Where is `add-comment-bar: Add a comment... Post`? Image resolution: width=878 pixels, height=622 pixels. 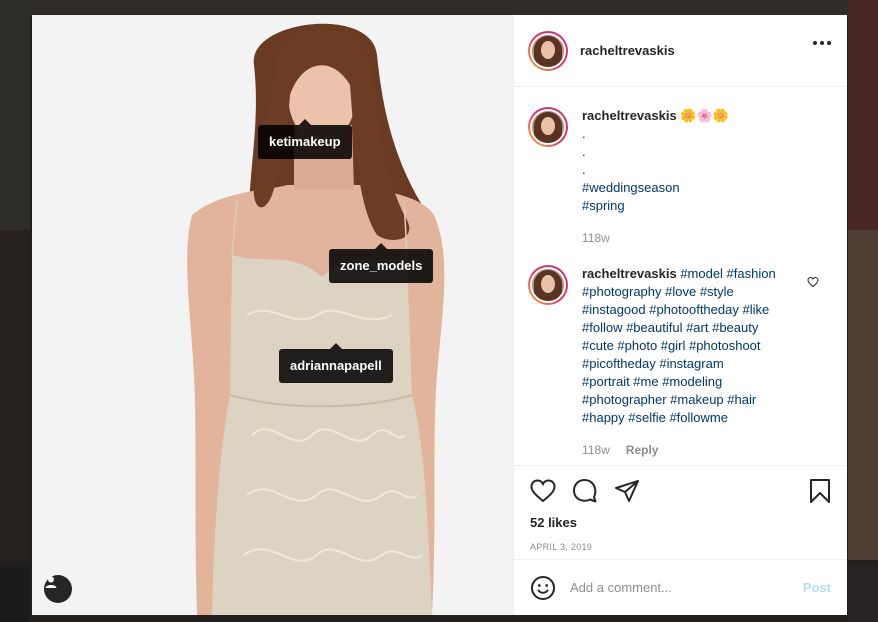 add-comment-bar: Add a comment... Post is located at coordinates (680, 587).